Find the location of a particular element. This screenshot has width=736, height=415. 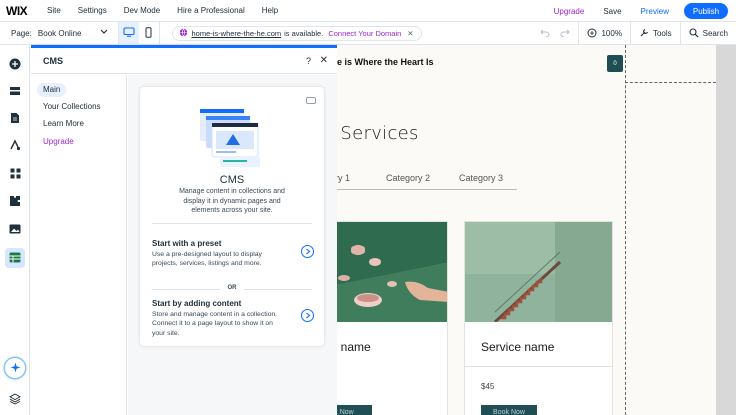

search-label: Search is located at coordinates (715, 33).